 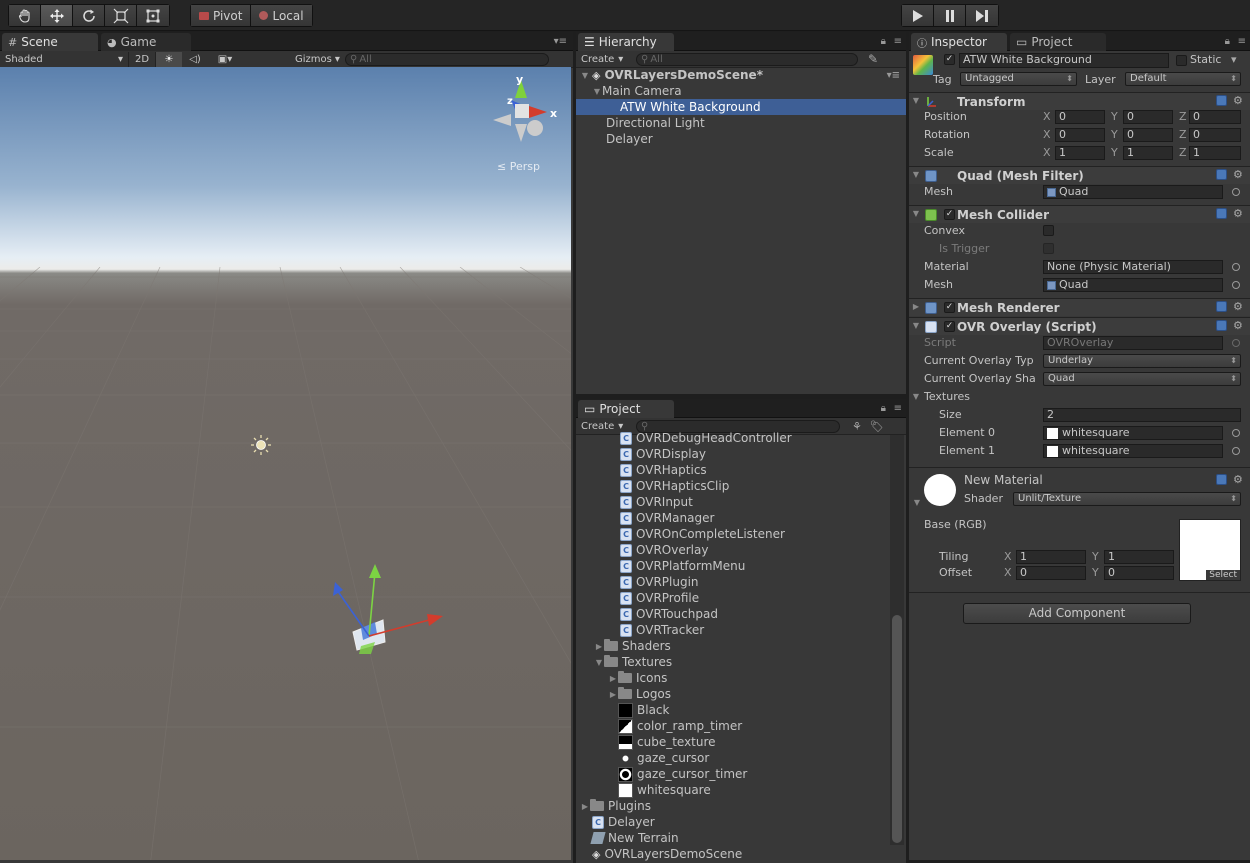 What do you see at coordinates (741, 566) in the screenshot?
I see `project-item: C OVRPlatformMenu` at bounding box center [741, 566].